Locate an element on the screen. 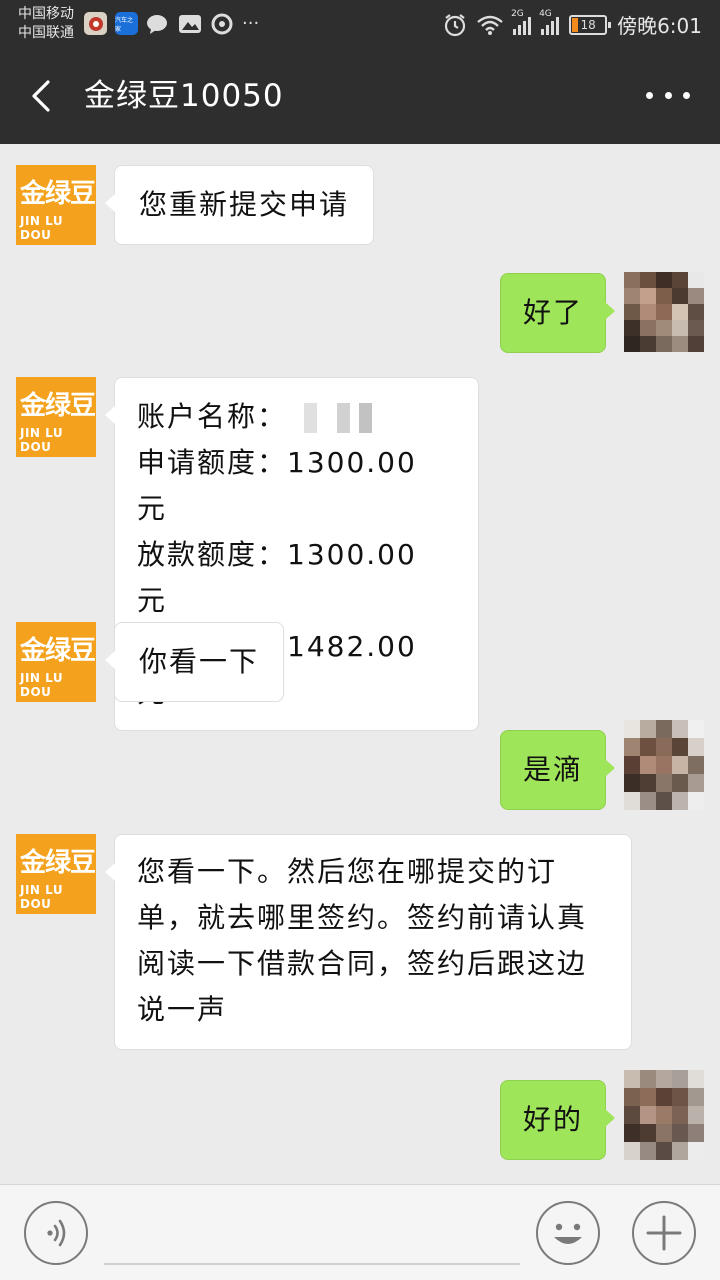 Image resolution: width=720 pixels, height=1280 pixels. carrier-2: 中国联通 is located at coordinates (46, 33).